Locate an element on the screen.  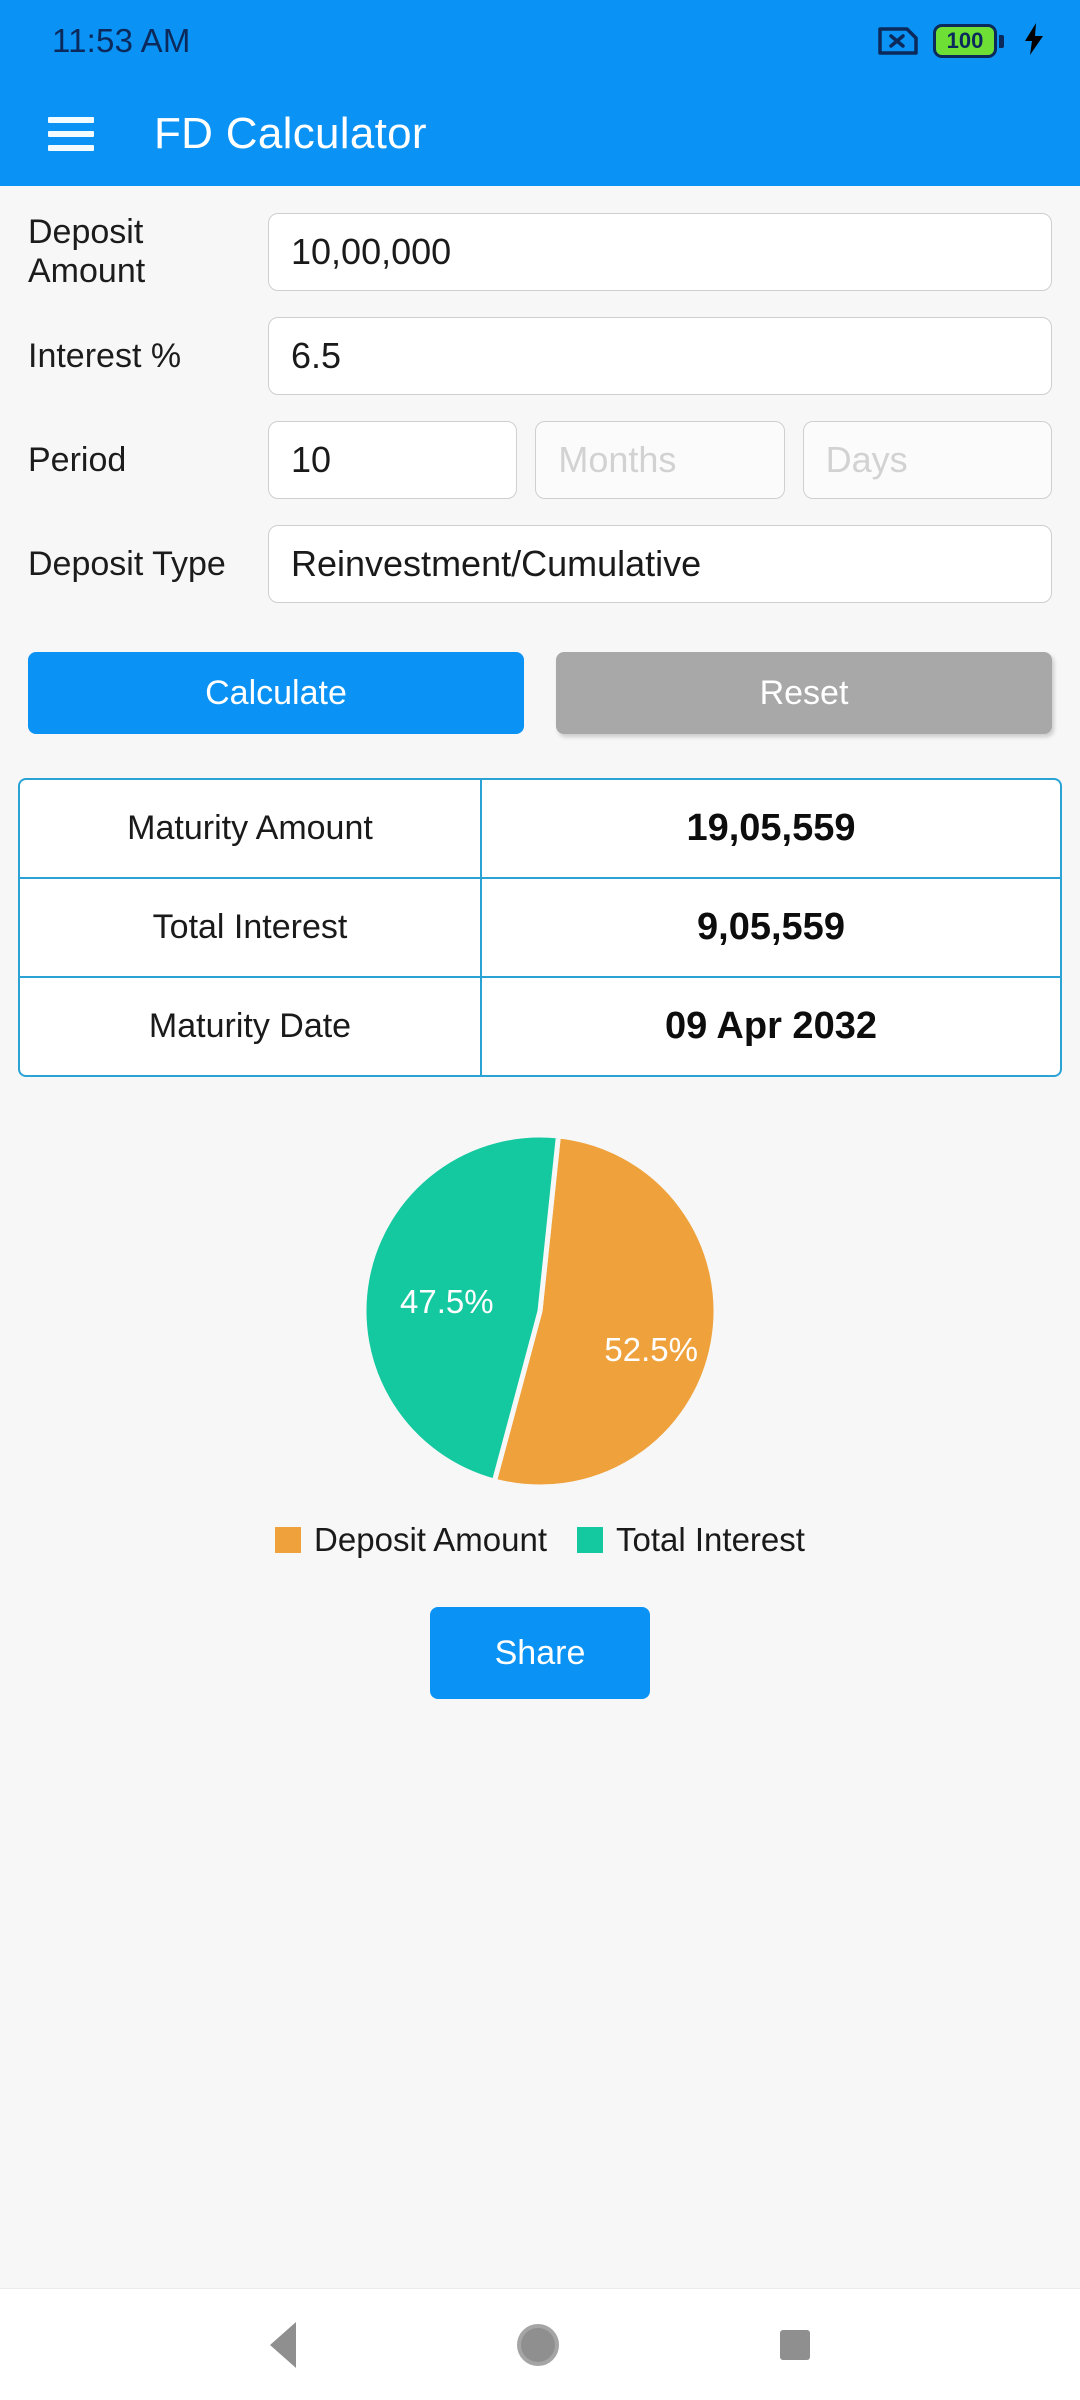
table-row: Total Interest 9,05,559 is located at coordinates (540, 928).